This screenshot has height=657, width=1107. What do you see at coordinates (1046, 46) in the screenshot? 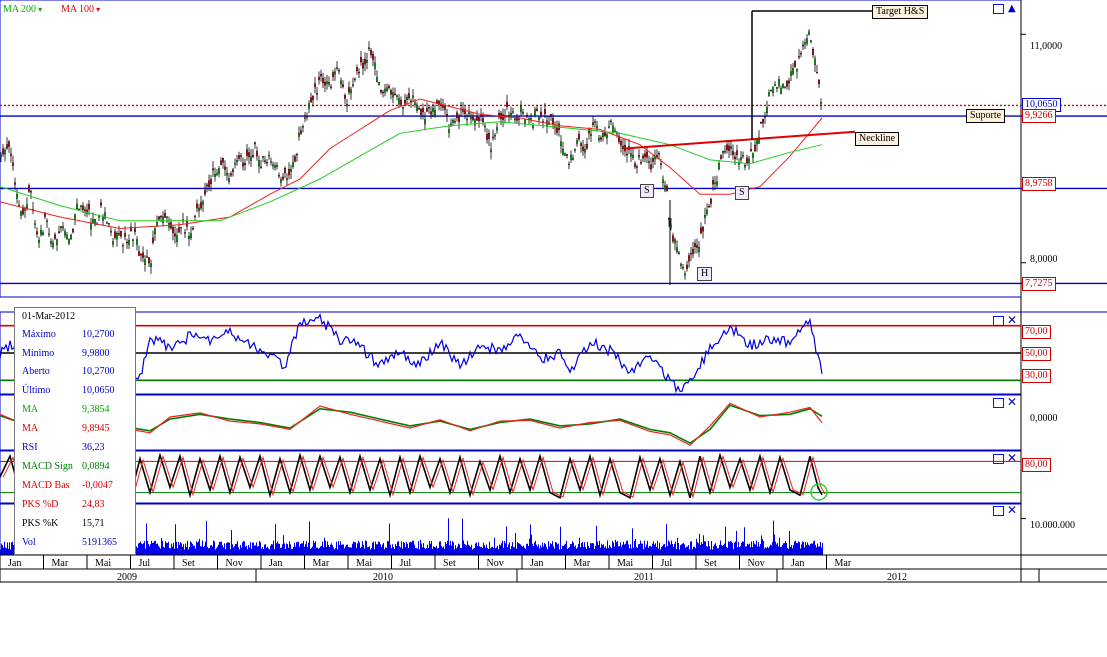
I see `price-tick-11: 11,0000` at bounding box center [1046, 46].